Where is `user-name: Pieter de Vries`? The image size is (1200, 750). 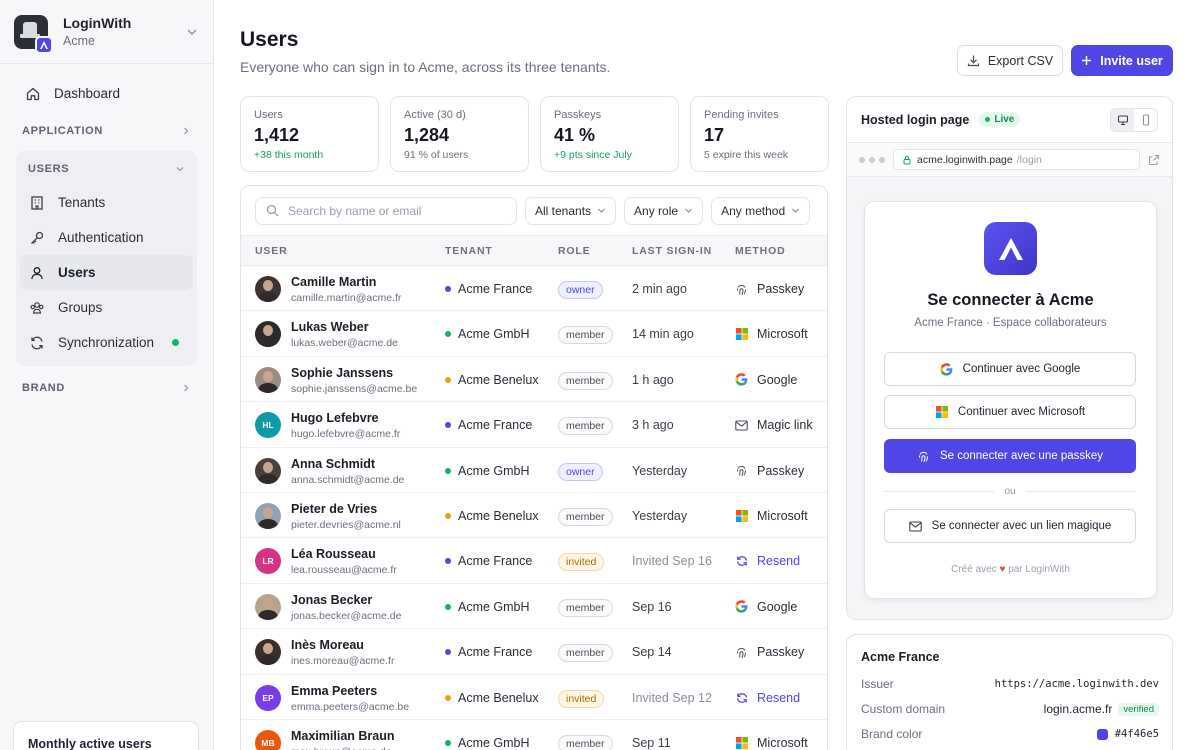 user-name: Pieter de Vries is located at coordinates (334, 509).